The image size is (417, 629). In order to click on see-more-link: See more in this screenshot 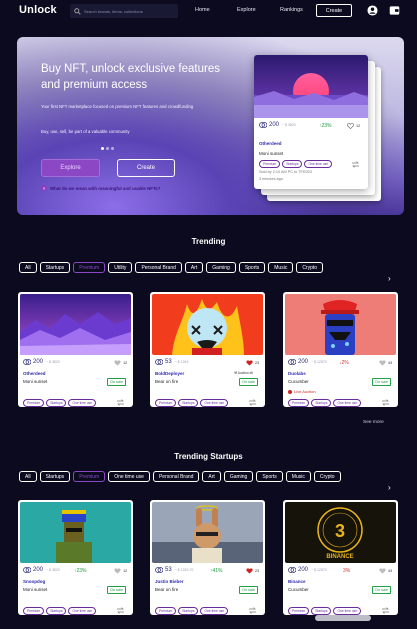, I will do `click(373, 422)`.